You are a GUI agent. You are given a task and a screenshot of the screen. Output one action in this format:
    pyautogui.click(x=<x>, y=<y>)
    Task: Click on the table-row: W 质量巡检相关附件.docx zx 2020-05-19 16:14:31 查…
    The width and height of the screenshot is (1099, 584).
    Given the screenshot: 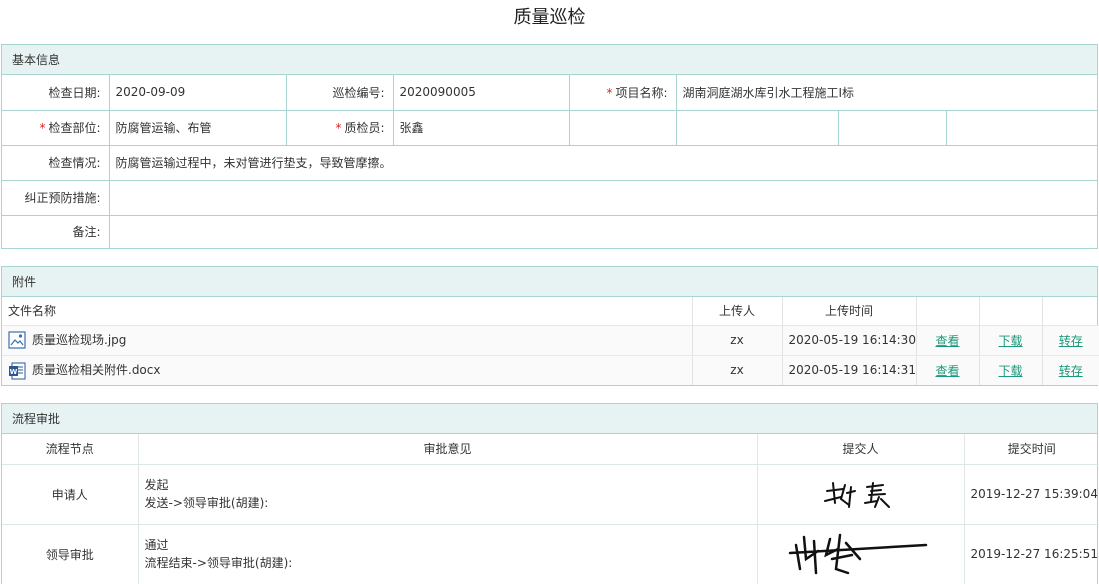 What is the action you would take?
    pyautogui.click(x=550, y=369)
    